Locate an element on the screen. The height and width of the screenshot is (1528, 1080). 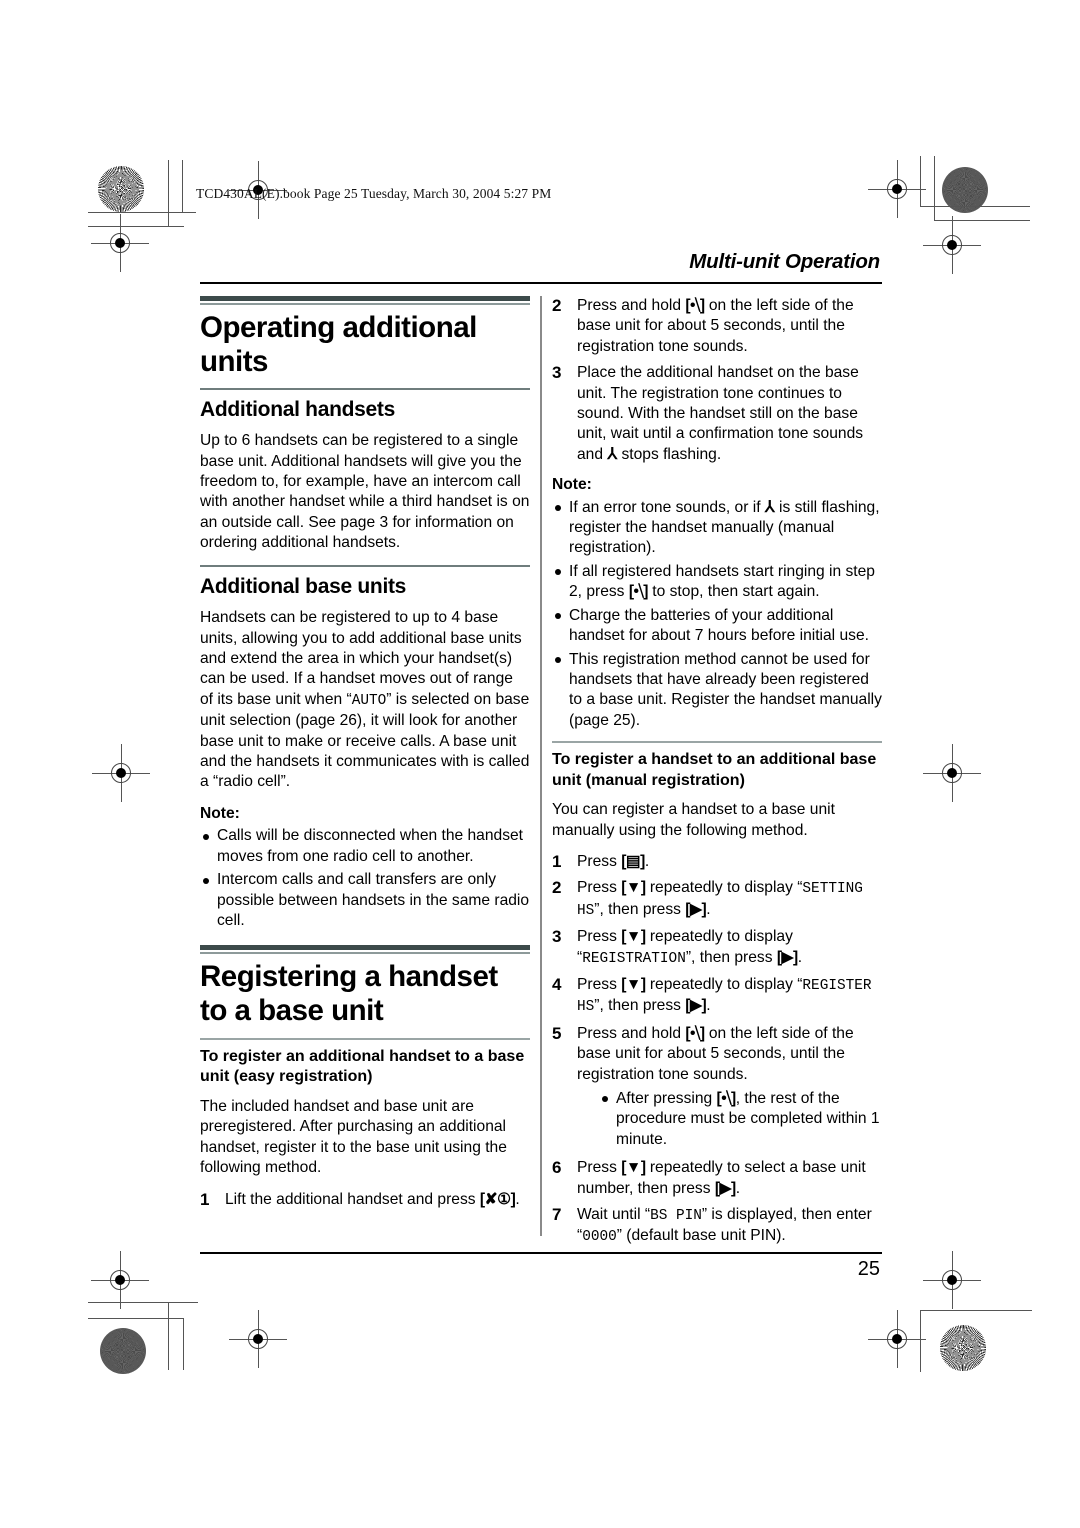
print-rosette-bottom-right is located at coordinates (963, 1348).